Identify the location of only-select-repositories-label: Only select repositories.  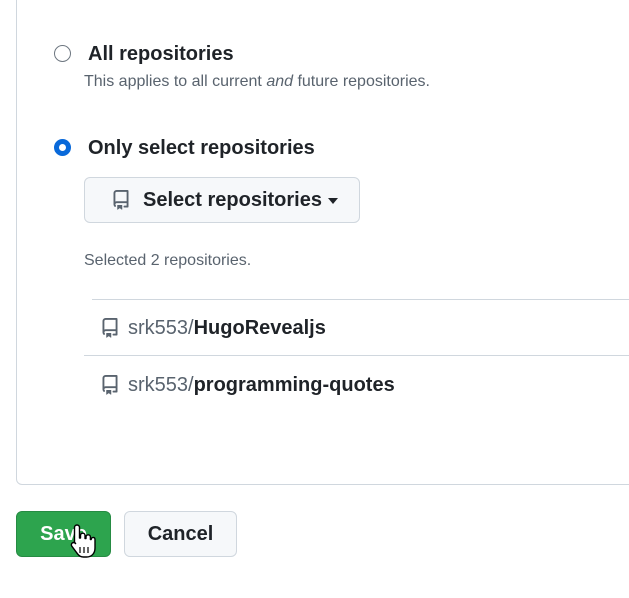
(201, 148).